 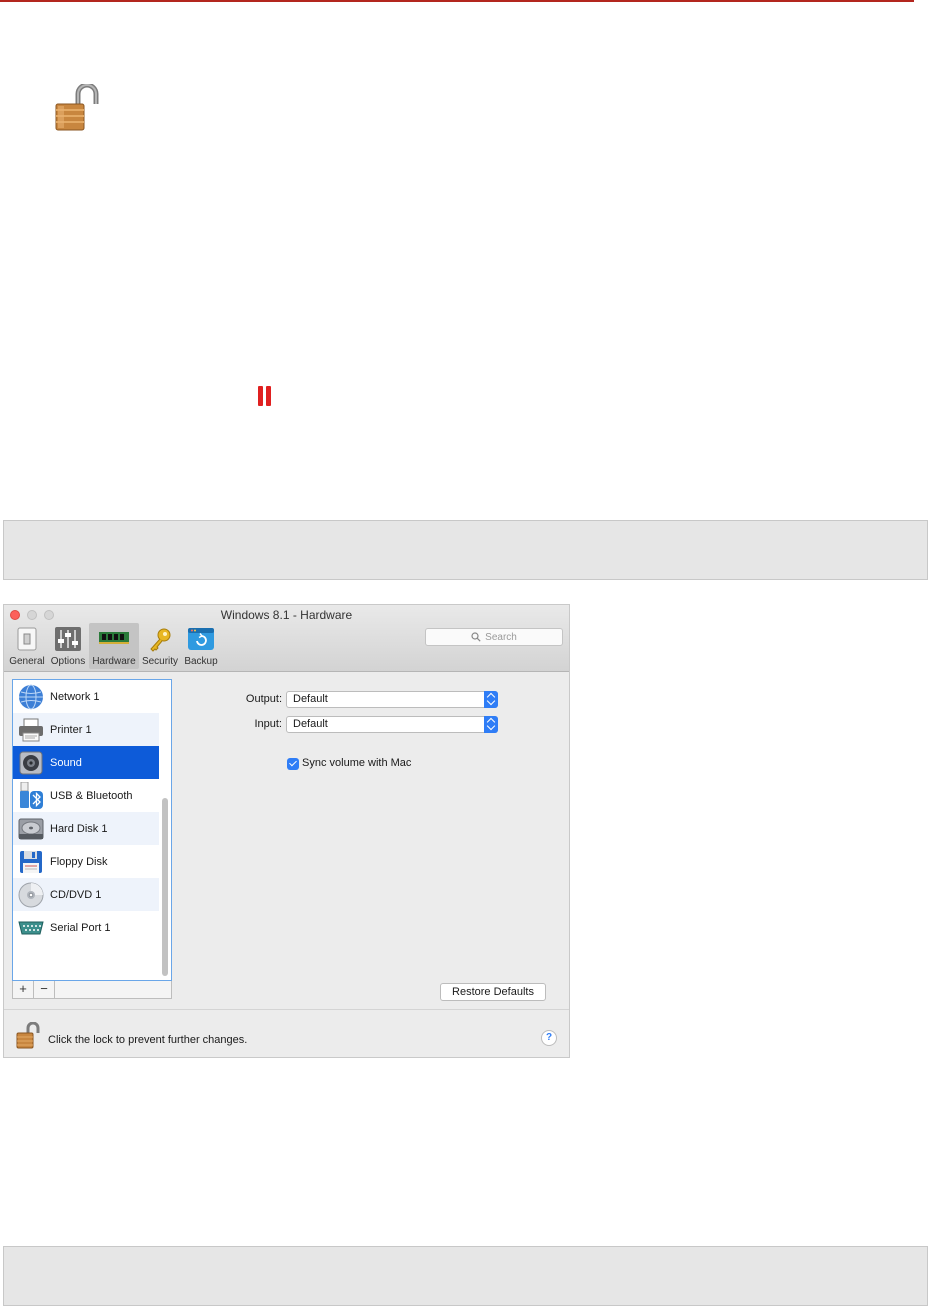 I want to click on list-item-printer: Printer 1, so click(x=86, y=729).